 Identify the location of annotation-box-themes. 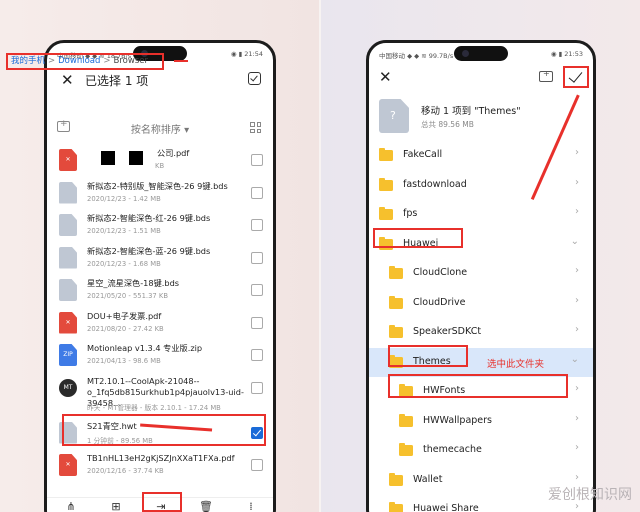
(428, 356).